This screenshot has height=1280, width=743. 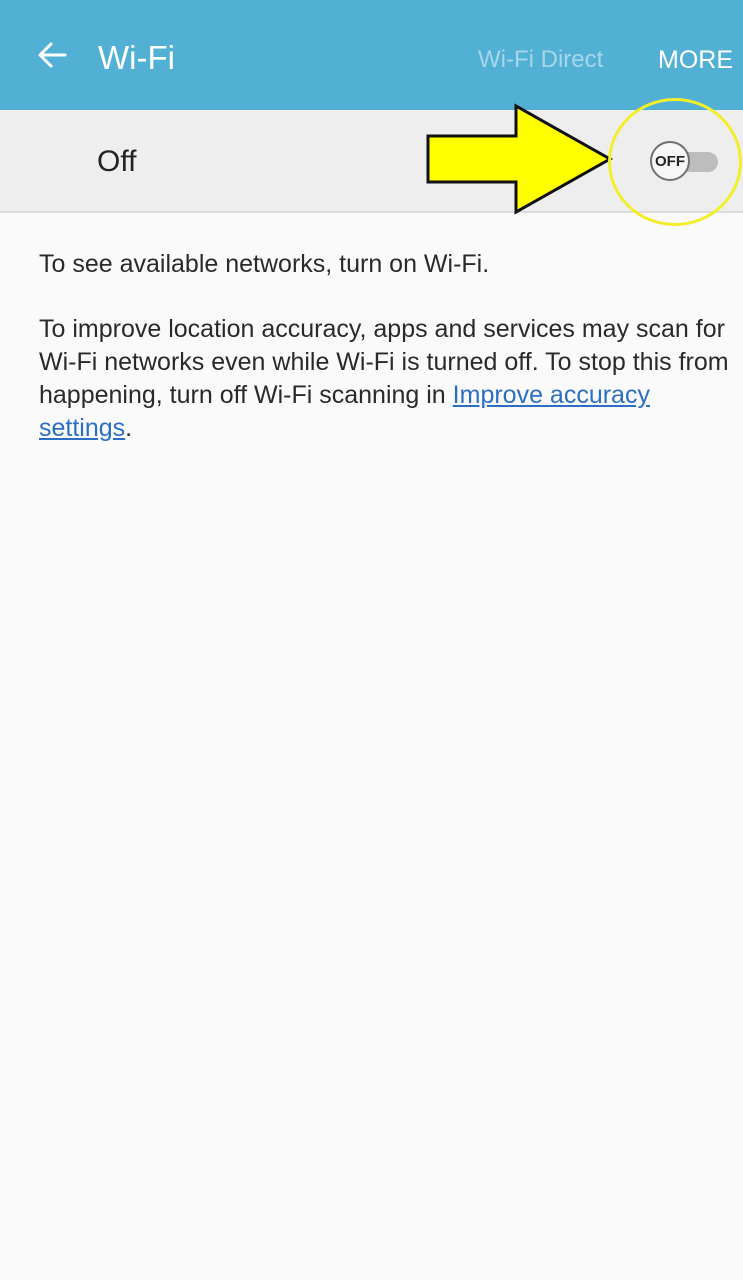 I want to click on app-bar: Wi-Fi Wi-Fi Direct MORE, so click(x=371, y=55).